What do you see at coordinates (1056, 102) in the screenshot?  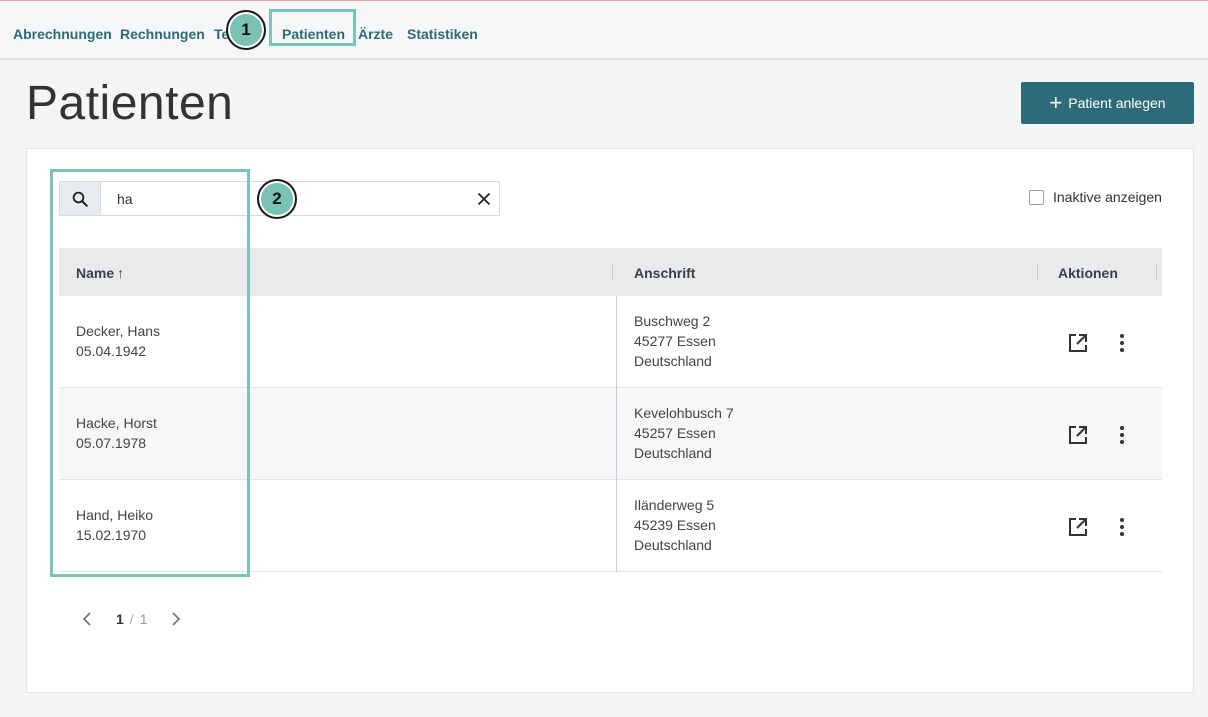 I see `plus-icon: +` at bounding box center [1056, 102].